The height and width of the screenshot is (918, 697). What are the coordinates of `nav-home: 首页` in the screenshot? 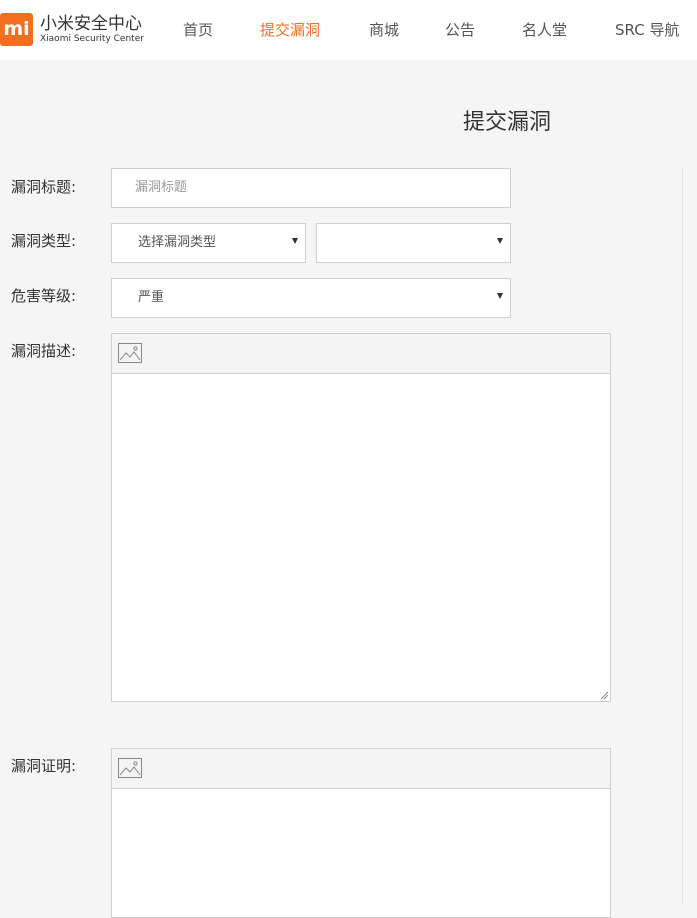 It's located at (198, 30).